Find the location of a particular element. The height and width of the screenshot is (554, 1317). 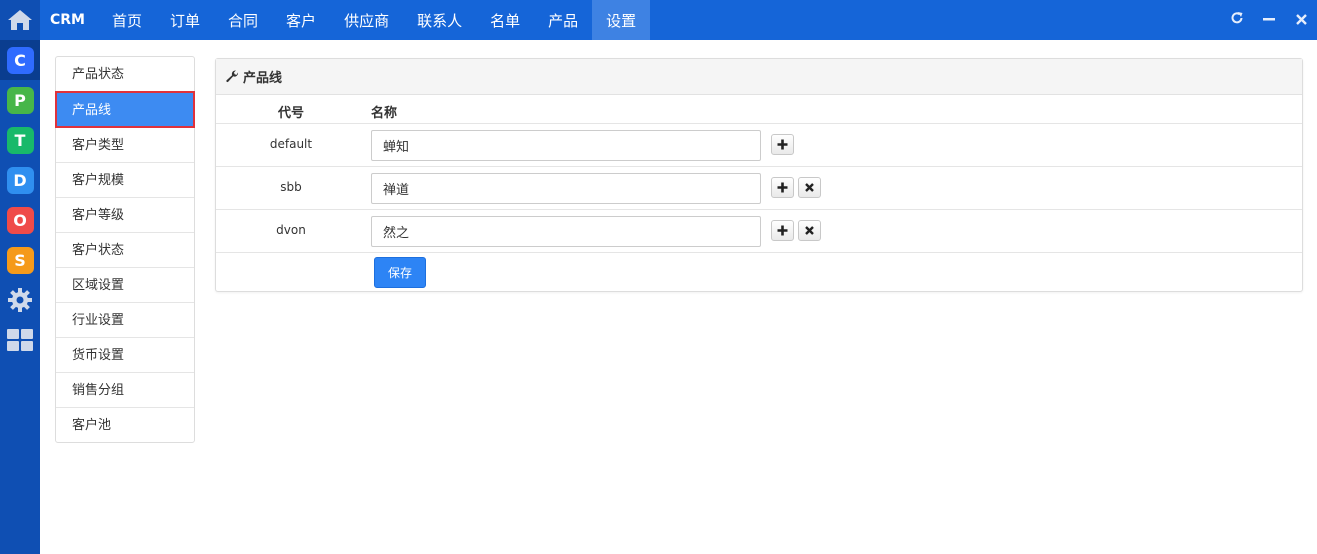

nav-item-orders: 订单 is located at coordinates (185, 20).